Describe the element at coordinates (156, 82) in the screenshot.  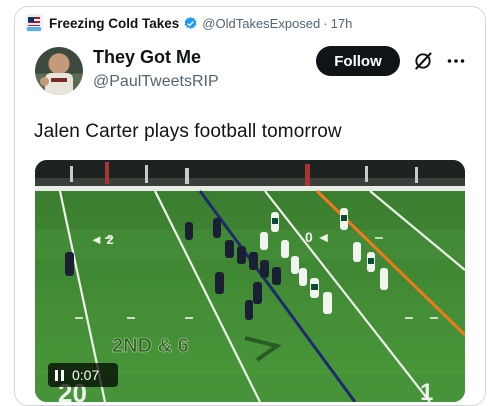
I see `author-handle: @PaulTweetsRIP` at that location.